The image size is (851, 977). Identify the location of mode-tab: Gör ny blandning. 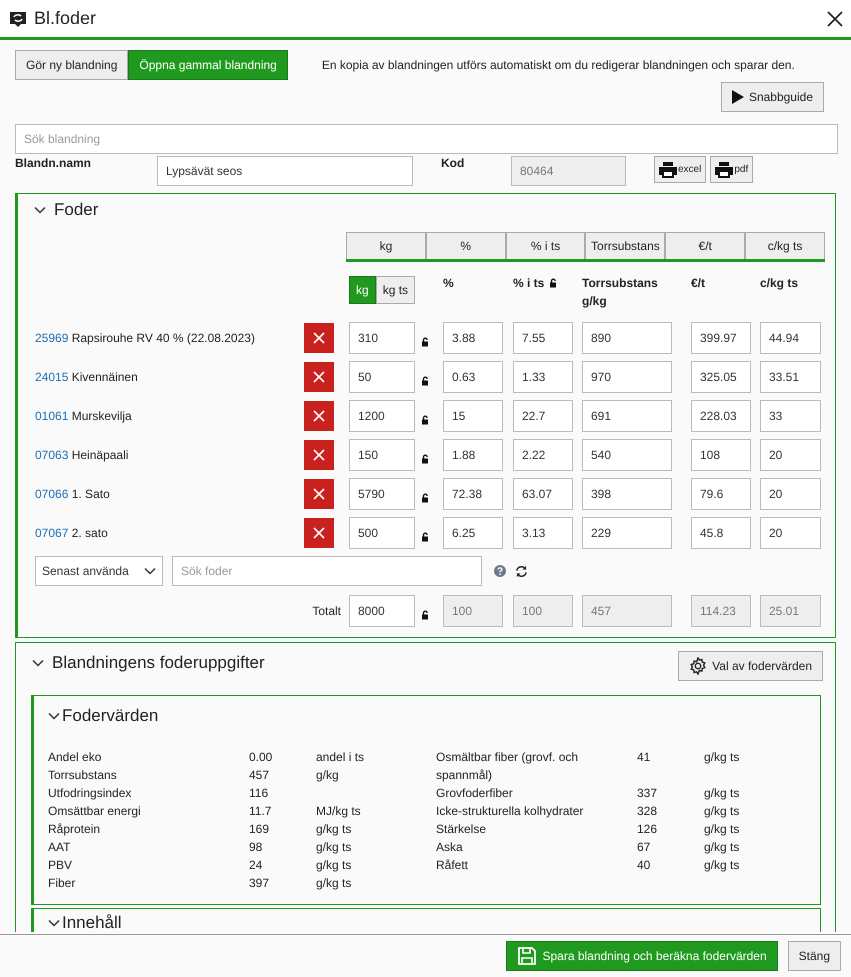
(71, 65).